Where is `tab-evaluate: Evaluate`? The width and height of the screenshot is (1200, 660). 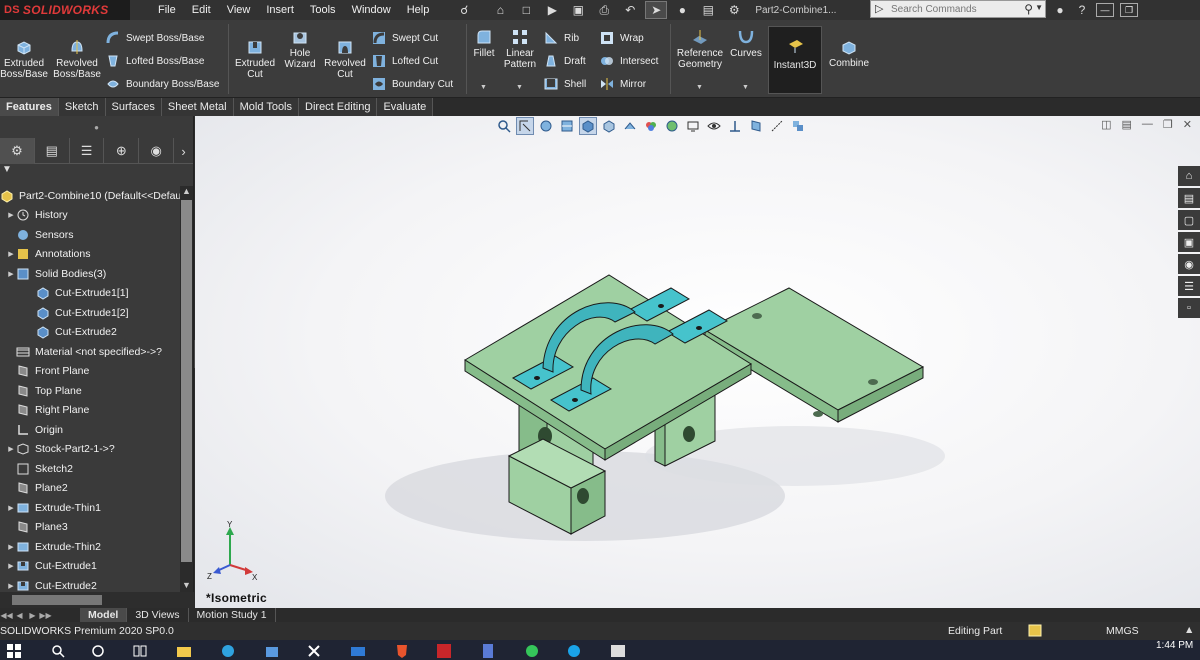 tab-evaluate: Evaluate is located at coordinates (405, 107).